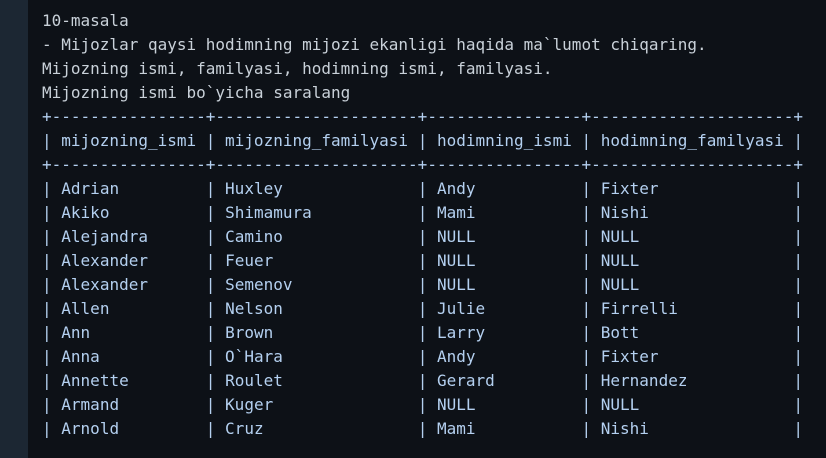 This screenshot has width=826, height=458. What do you see at coordinates (423, 236) in the screenshot?
I see `table-row: | Alejandra | Camino | NULL | NULL |` at bounding box center [423, 236].